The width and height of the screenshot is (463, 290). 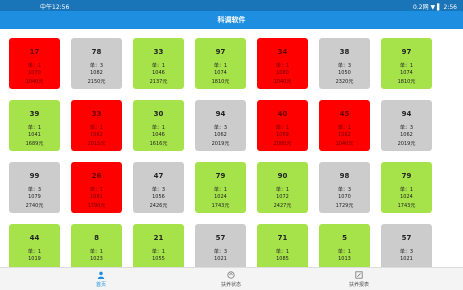 What do you see at coordinates (344, 176) in the screenshot?
I see `tile-number: 98` at bounding box center [344, 176].